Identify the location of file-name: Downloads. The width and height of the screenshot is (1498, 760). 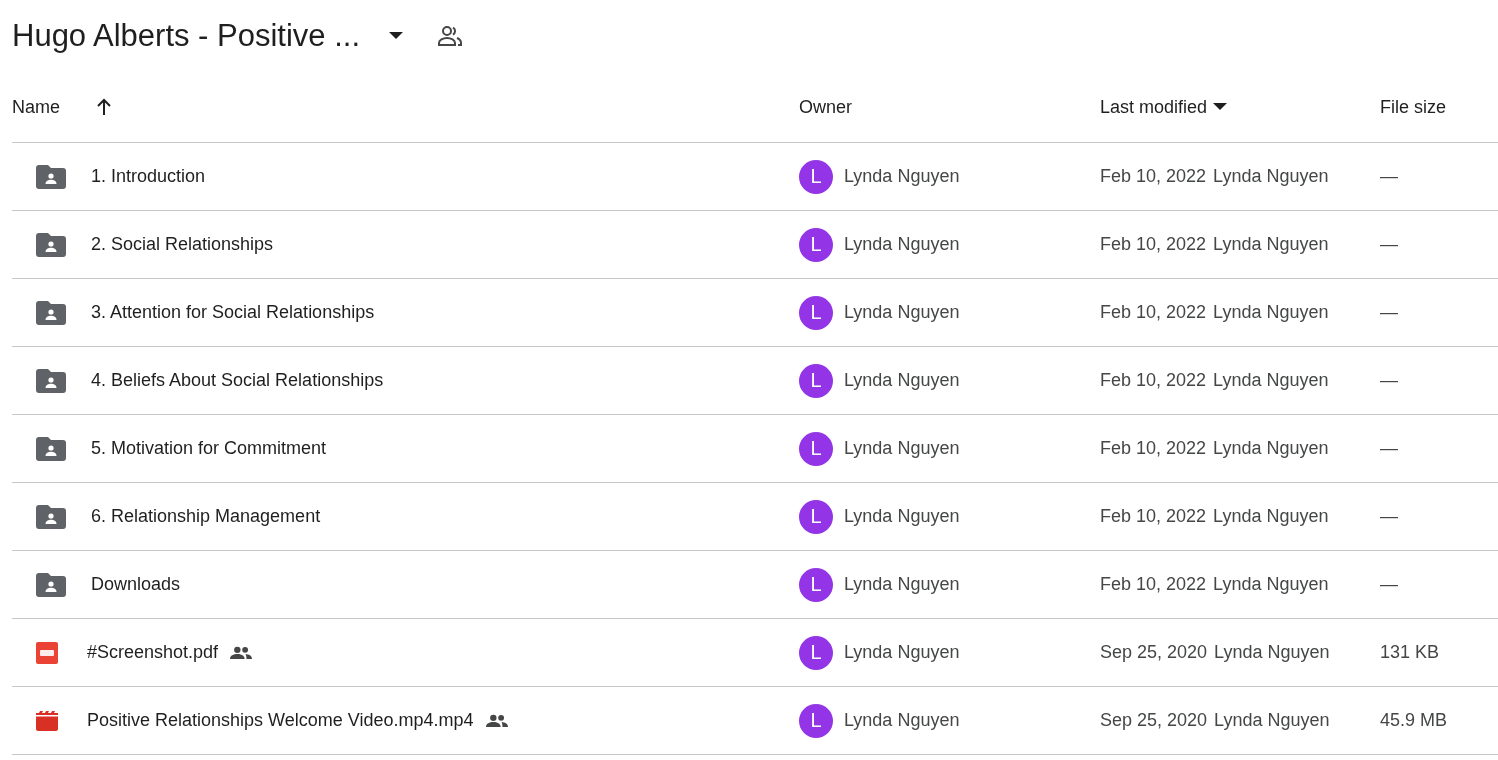
(136, 584).